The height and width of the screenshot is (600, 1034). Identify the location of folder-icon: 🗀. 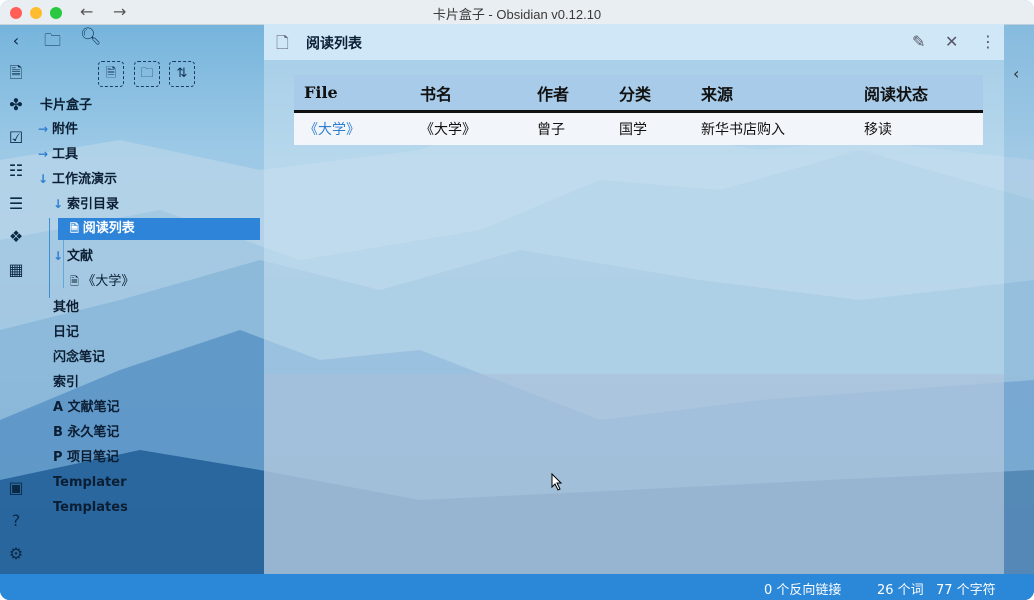
(52, 42).